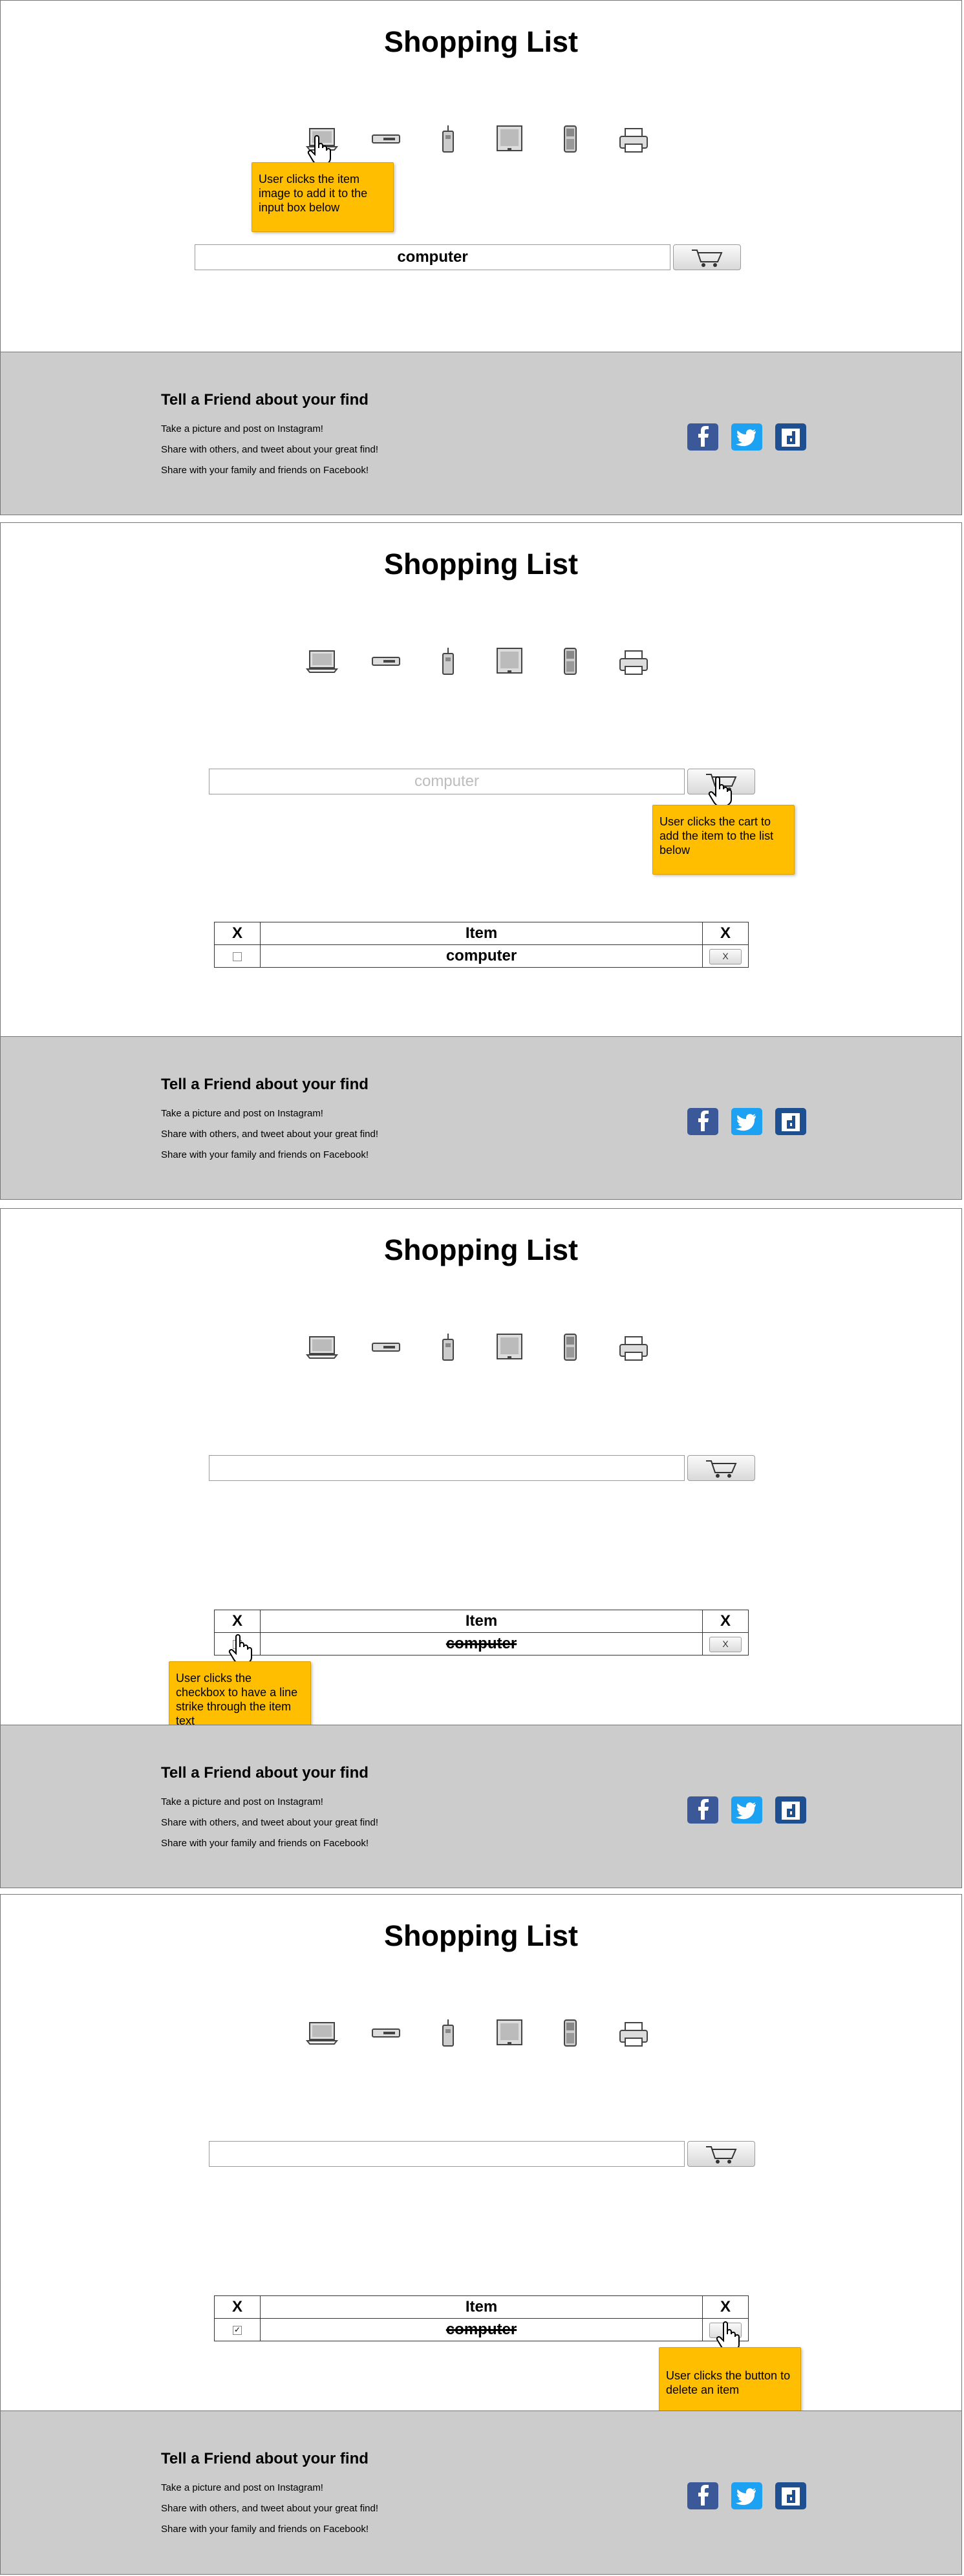 Image resolution: width=964 pixels, height=2576 pixels. What do you see at coordinates (238, 956) in the screenshot?
I see `item-checkbox` at bounding box center [238, 956].